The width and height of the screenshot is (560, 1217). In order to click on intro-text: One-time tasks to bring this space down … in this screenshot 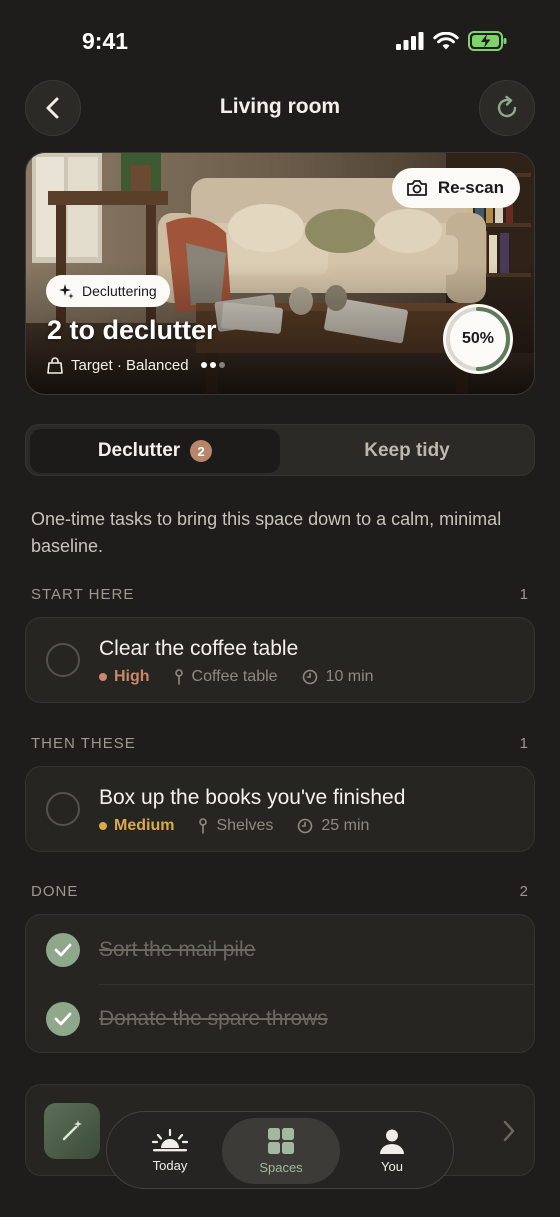, I will do `click(266, 532)`.